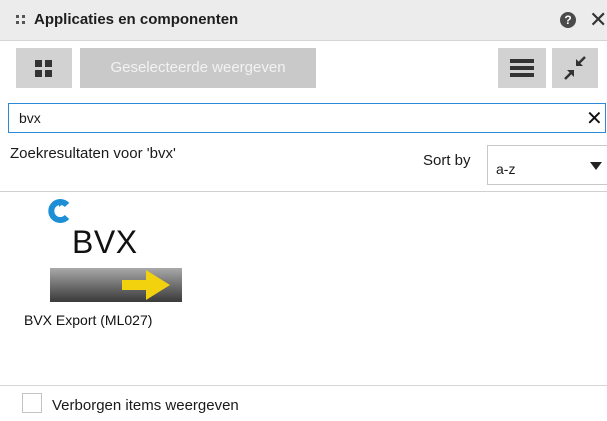 The width and height of the screenshot is (607, 421). I want to click on close-icon: ✕, so click(598, 20).